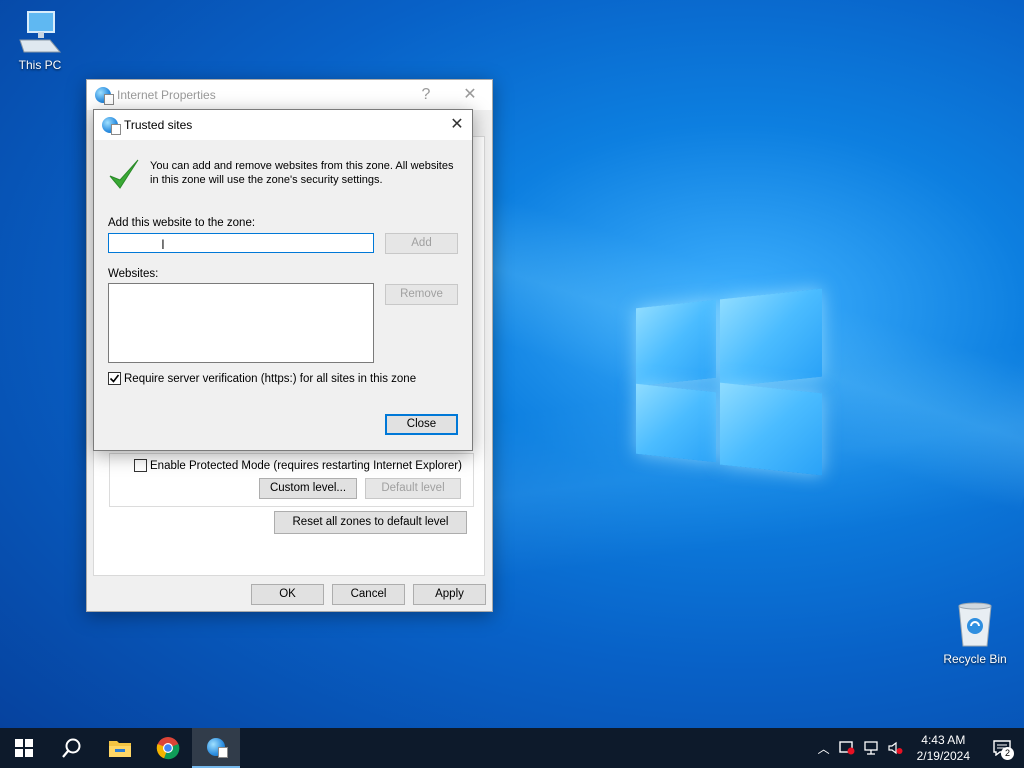  I want to click on ok-button: OK, so click(287, 594).